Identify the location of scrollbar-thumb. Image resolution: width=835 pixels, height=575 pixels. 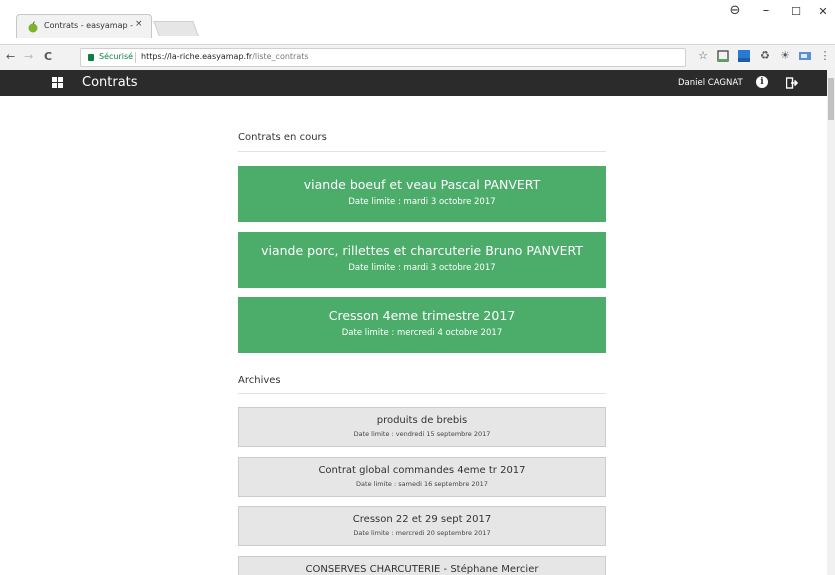
(831, 99).